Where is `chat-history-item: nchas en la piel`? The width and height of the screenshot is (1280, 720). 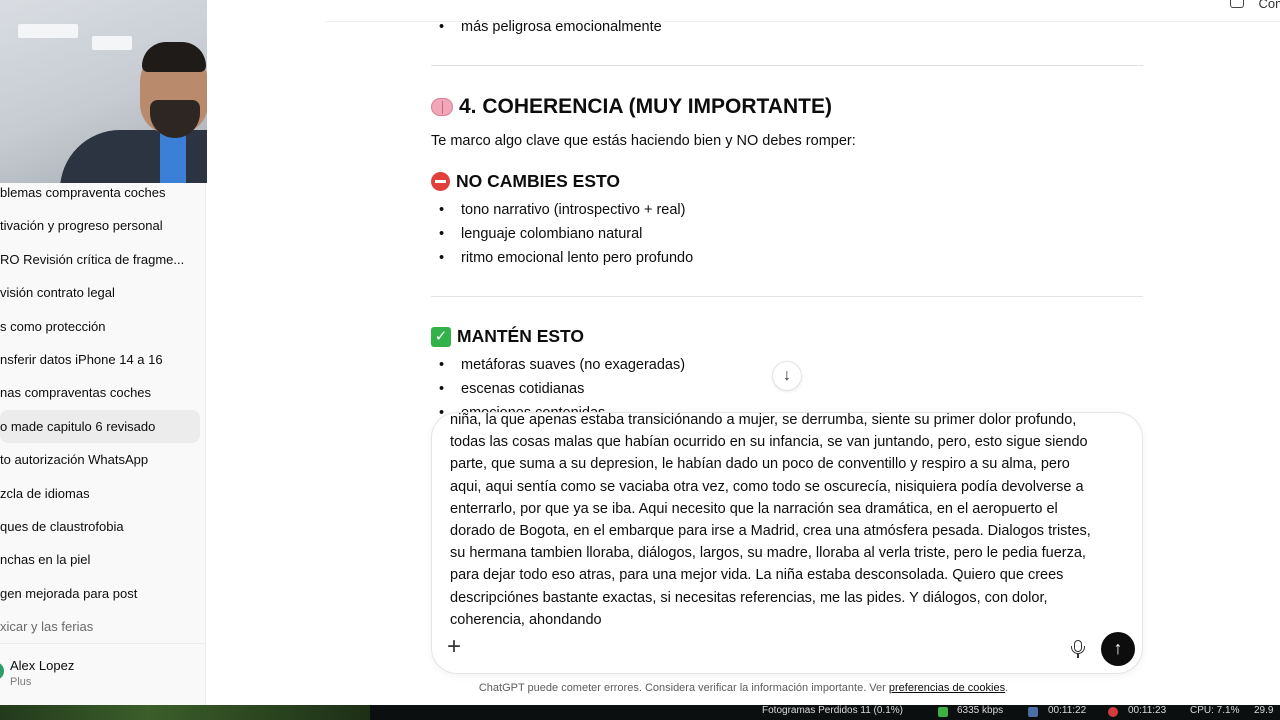 chat-history-item: nchas en la piel is located at coordinates (102, 559).